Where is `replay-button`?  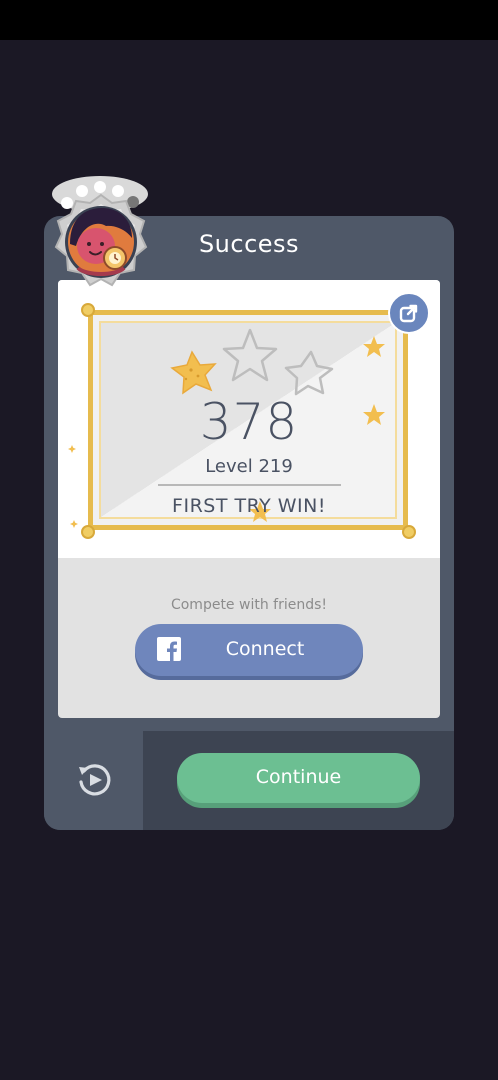
replay-button is located at coordinates (93, 780).